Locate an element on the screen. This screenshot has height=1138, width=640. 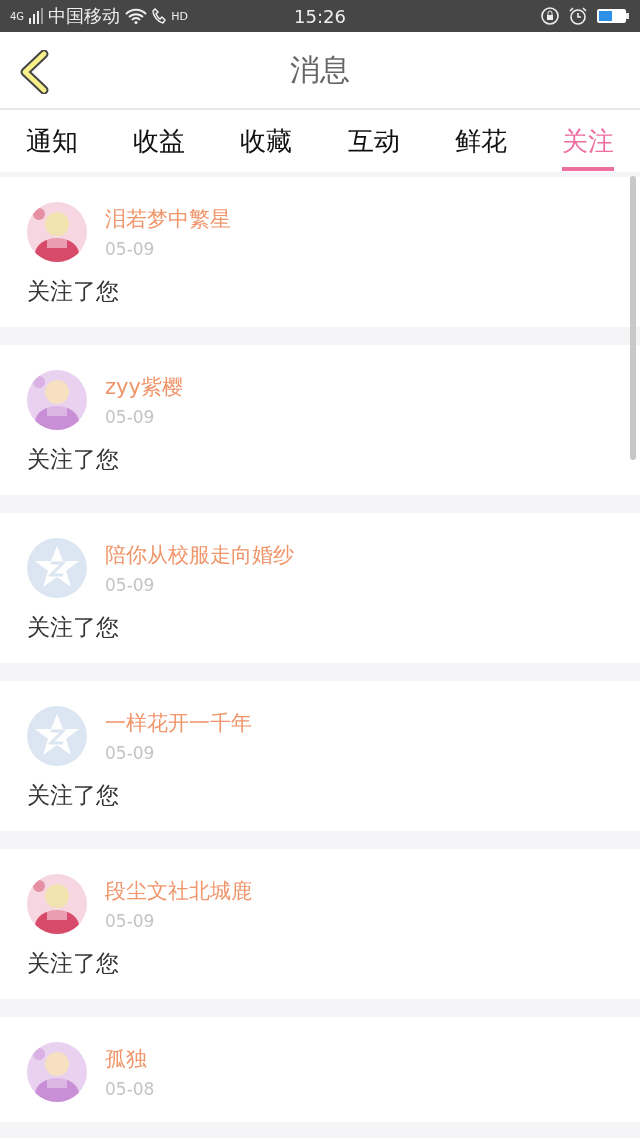
page-title: 消息 is located at coordinates (320, 69).